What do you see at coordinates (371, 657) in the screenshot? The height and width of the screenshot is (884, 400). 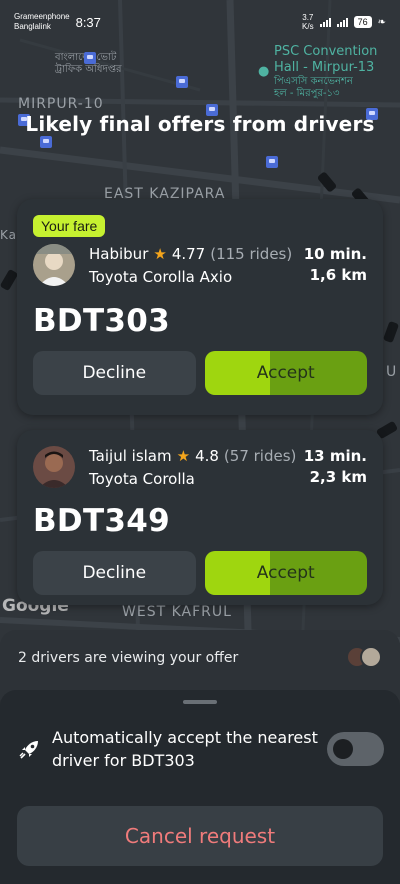 I see `viewer-avatar` at bounding box center [371, 657].